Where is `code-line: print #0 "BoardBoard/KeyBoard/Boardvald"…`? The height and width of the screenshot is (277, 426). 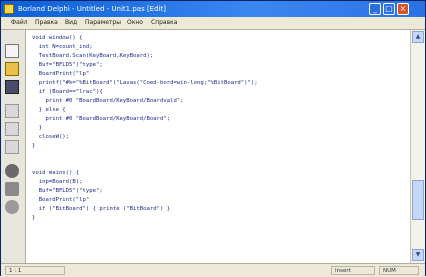 code-line: print #0 "BoardBoard/KeyBoard/Boardvald"… is located at coordinates (108, 101).